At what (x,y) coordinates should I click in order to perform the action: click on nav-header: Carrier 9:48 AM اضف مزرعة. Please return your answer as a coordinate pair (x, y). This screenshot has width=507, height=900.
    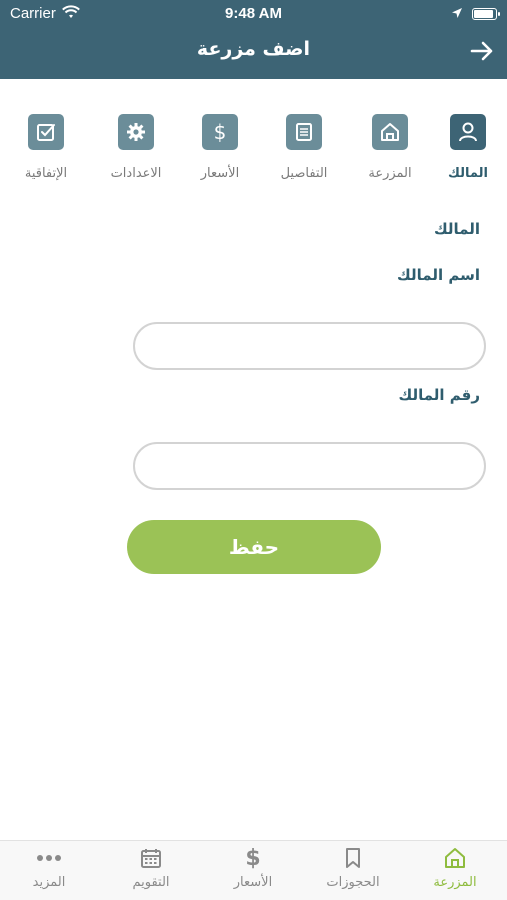
    Looking at the image, I should click on (253, 39).